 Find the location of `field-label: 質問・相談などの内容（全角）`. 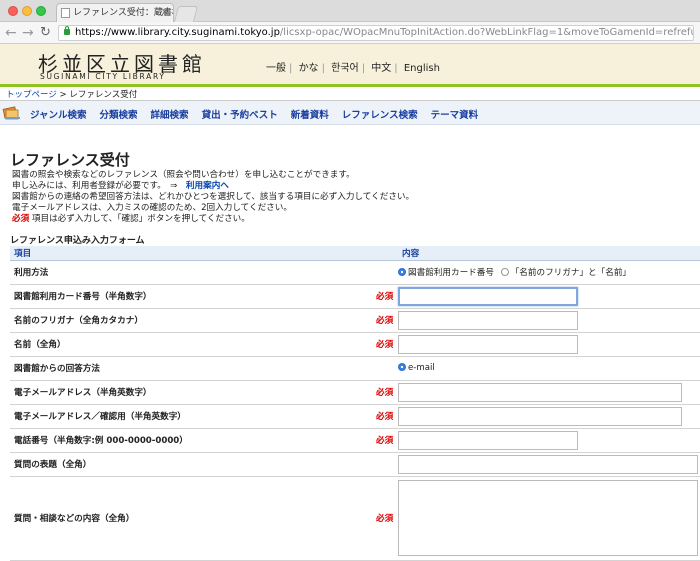

field-label: 質問・相談などの内容（全角） is located at coordinates (193, 518).